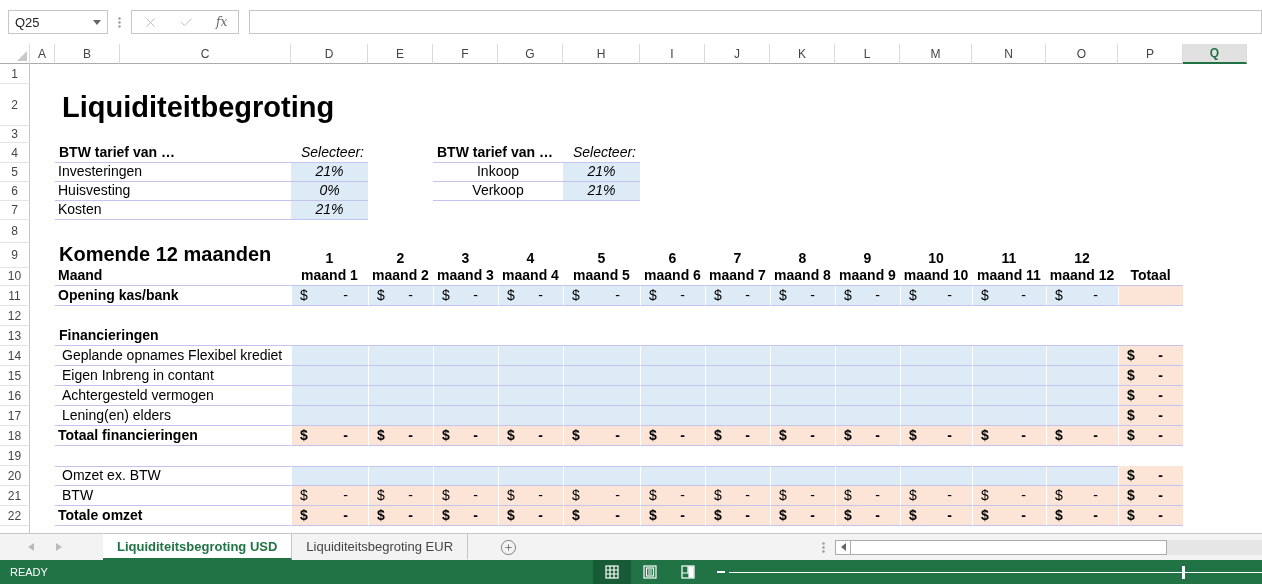 The image size is (1262, 584). I want to click on month-number: 1, so click(329, 258).